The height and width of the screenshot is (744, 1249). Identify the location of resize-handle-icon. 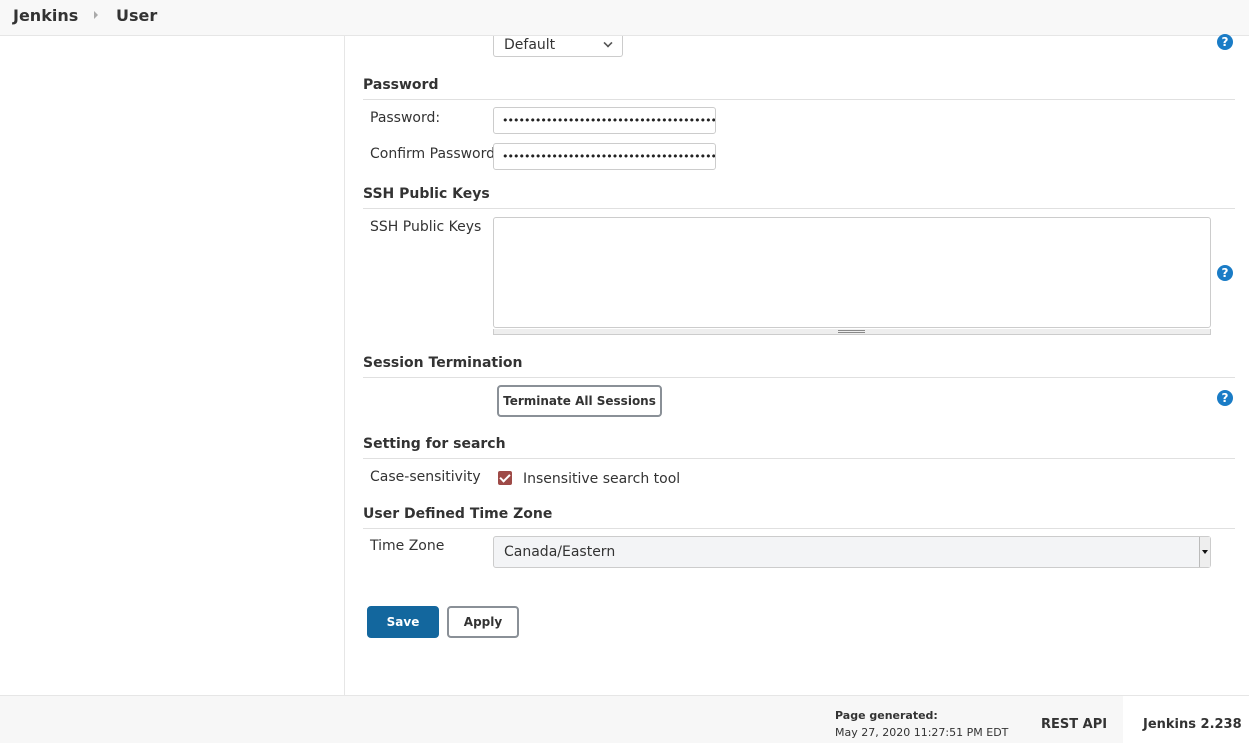
(851, 331).